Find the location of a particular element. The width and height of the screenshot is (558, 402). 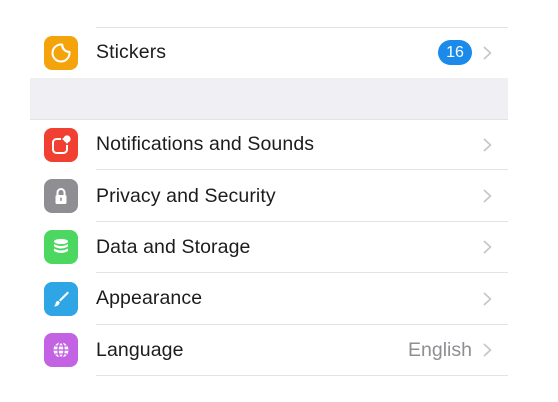

privacy-row: Privacy and Security is located at coordinates (269, 196).